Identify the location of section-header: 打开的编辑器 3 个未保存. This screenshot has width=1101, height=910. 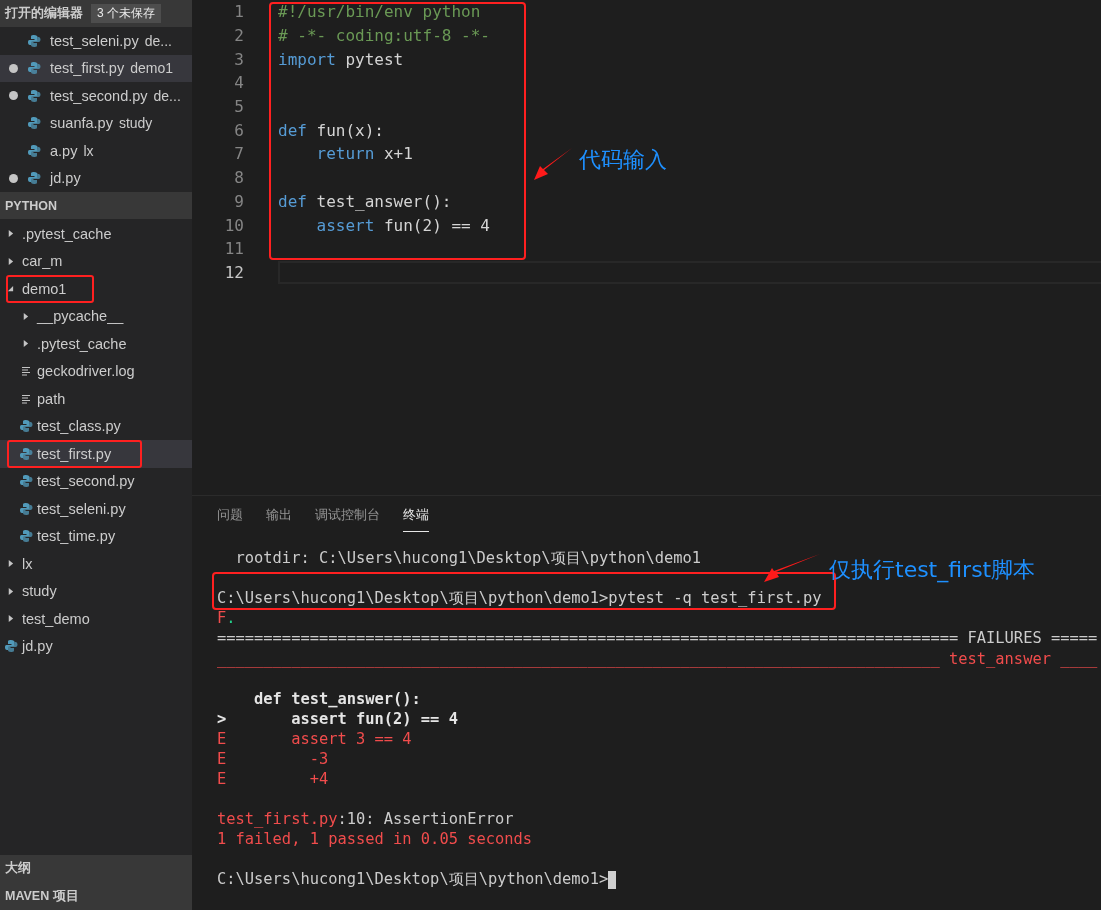
(96, 13).